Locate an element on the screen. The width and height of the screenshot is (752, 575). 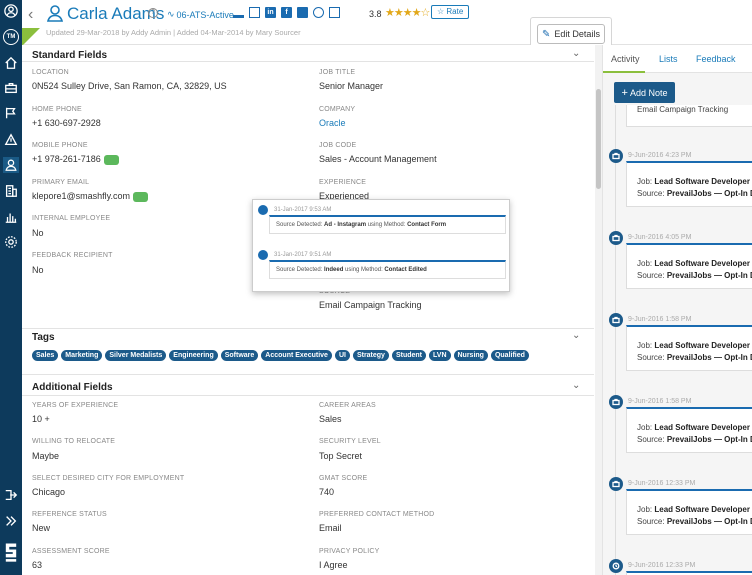
candidate-icon is located at coordinates (11, 165).